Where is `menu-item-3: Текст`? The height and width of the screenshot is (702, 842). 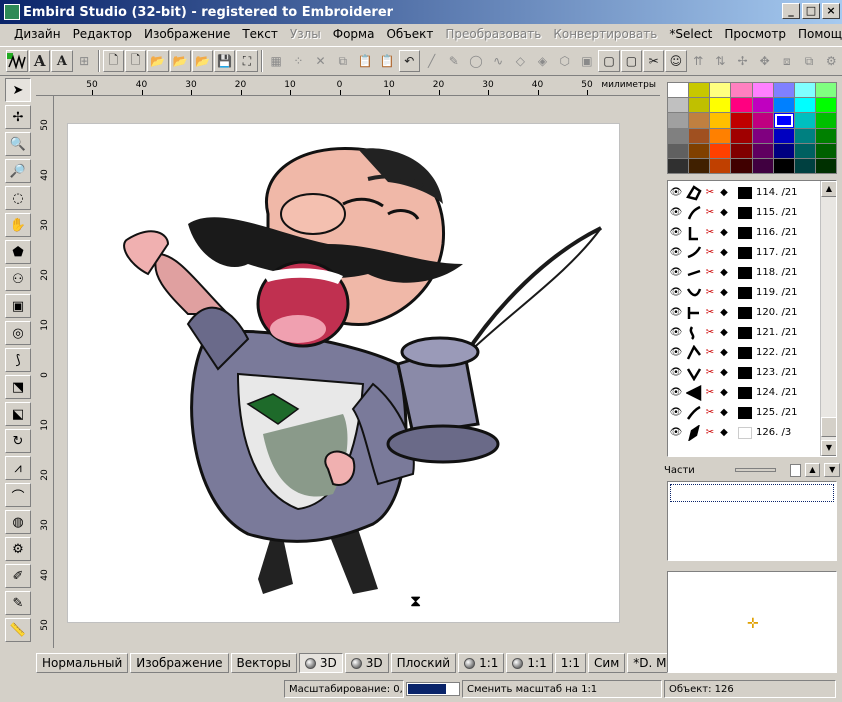
menu-item-3: Текст is located at coordinates (260, 34).